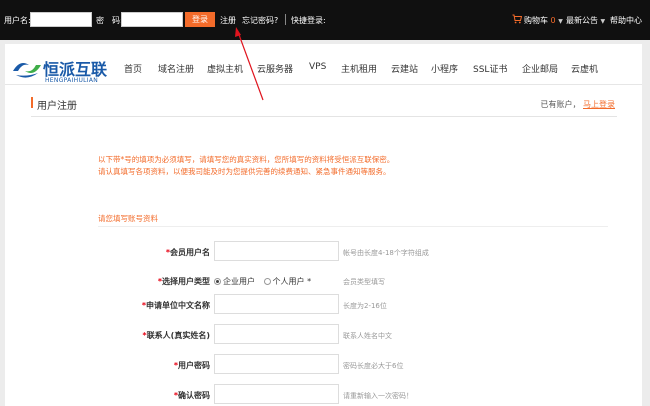  Describe the element at coordinates (404, 68) in the screenshot. I see `nav-site-builder: 云建站` at that location.